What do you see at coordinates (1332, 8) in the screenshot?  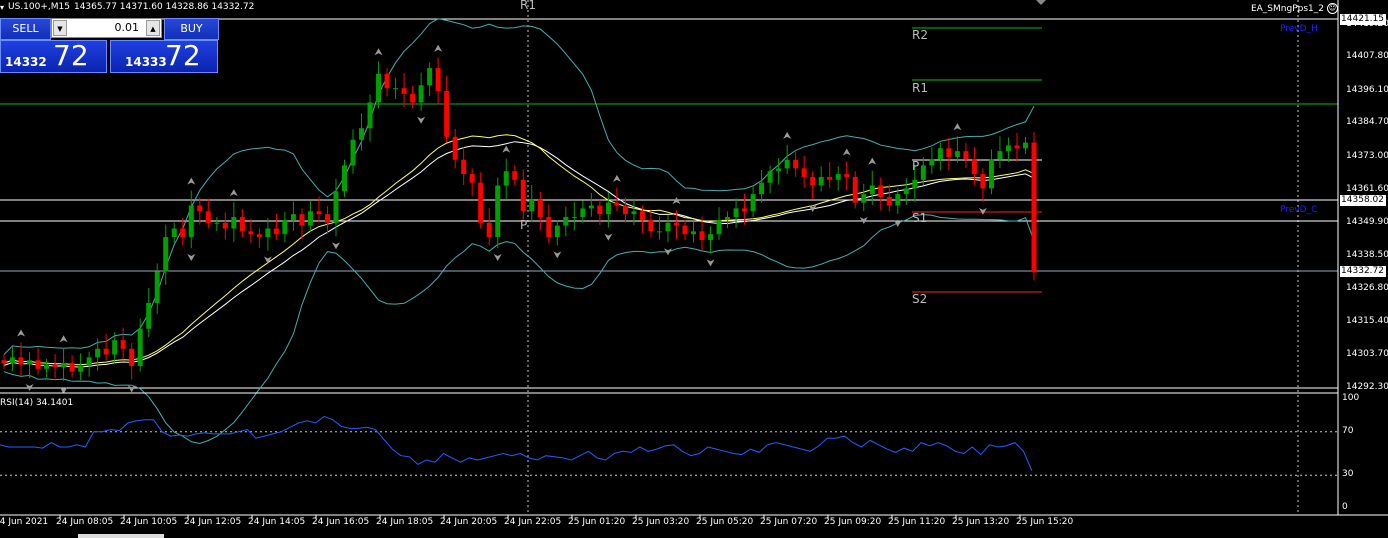 I see `smiley-icon: ☺` at bounding box center [1332, 8].